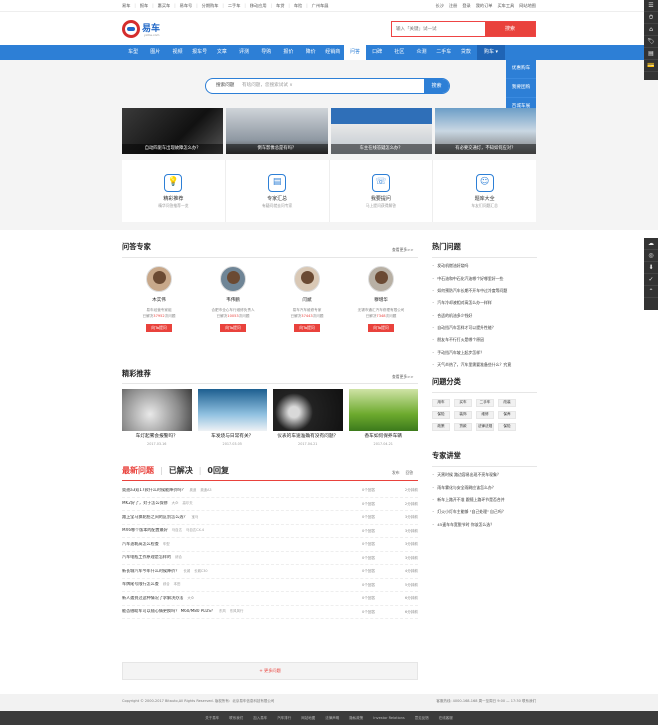 The image size is (658, 725). Describe the element at coordinates (177, 52) in the screenshot. I see `nav-item: 视频` at that location.